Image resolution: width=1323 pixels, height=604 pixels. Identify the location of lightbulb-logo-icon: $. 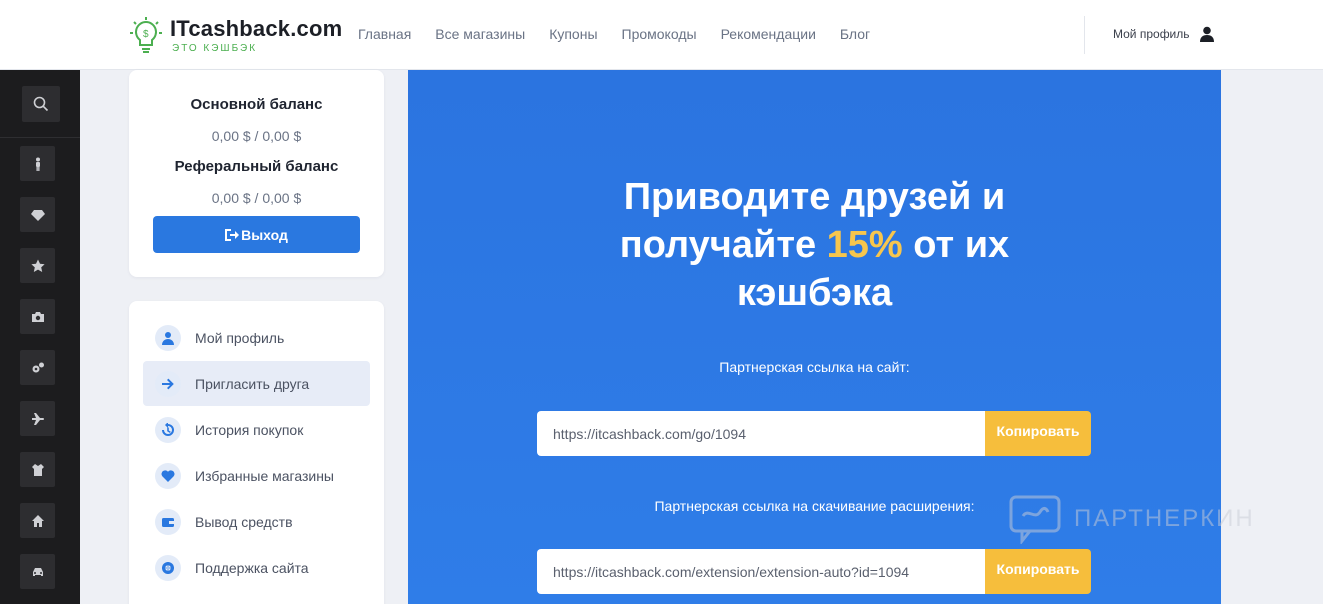
(146, 35).